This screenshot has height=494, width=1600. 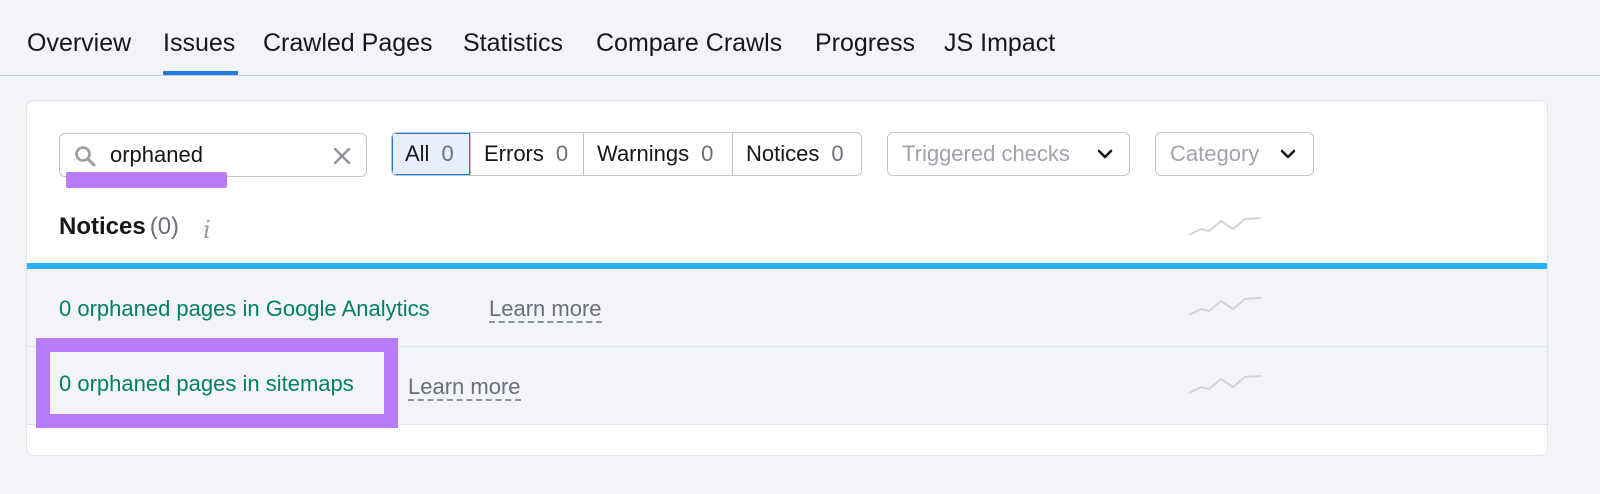 I want to click on issue-title-link: 0 orphaned pages in sitemaps, so click(x=206, y=384).